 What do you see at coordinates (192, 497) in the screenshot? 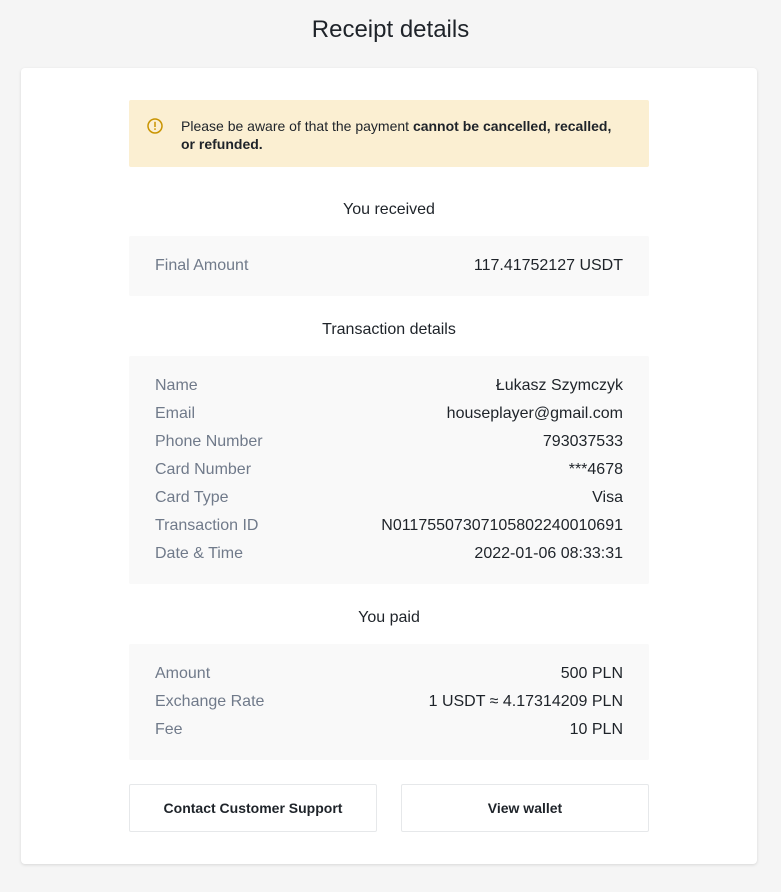
I see `detail-label: Card Type` at bounding box center [192, 497].